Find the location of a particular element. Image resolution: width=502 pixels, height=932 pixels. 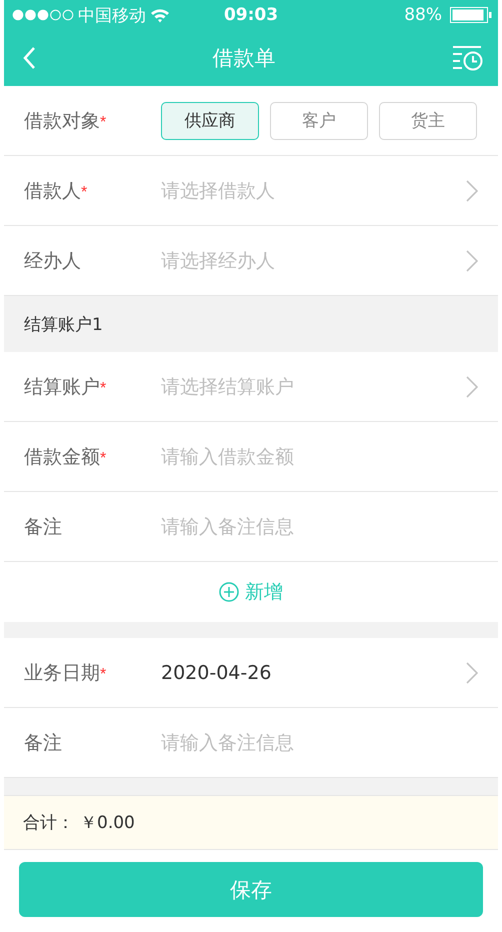

input-field: 请选择经办人 is located at coordinates (313, 261).